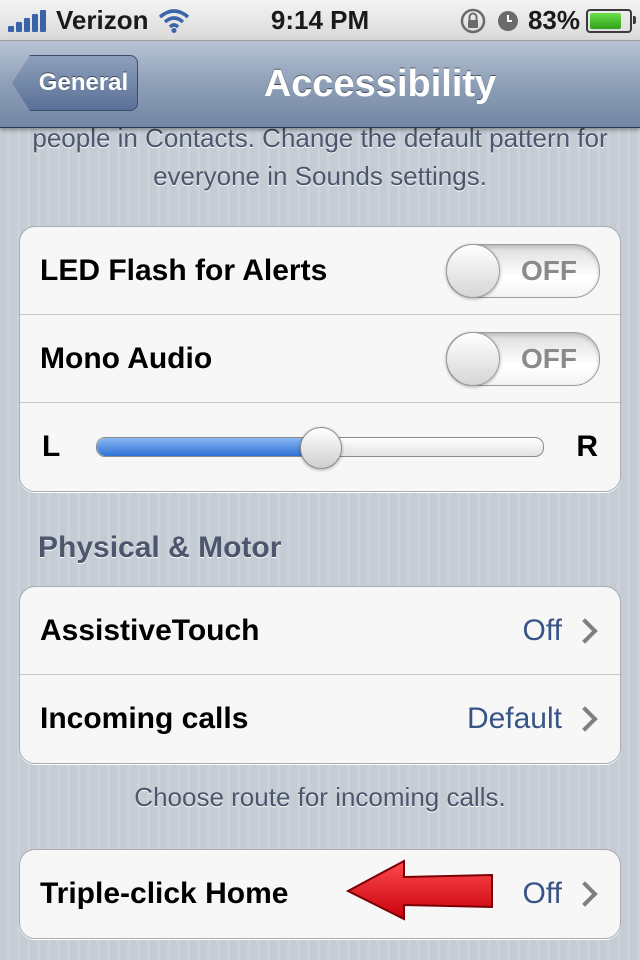  I want to click on mono-audio-row: Mono Audio OFF, so click(320, 359).